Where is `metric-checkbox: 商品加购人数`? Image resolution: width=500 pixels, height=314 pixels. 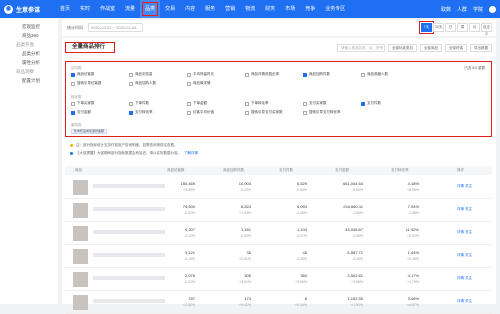
metric-checkbox: 商品加购人数 is located at coordinates (142, 83).